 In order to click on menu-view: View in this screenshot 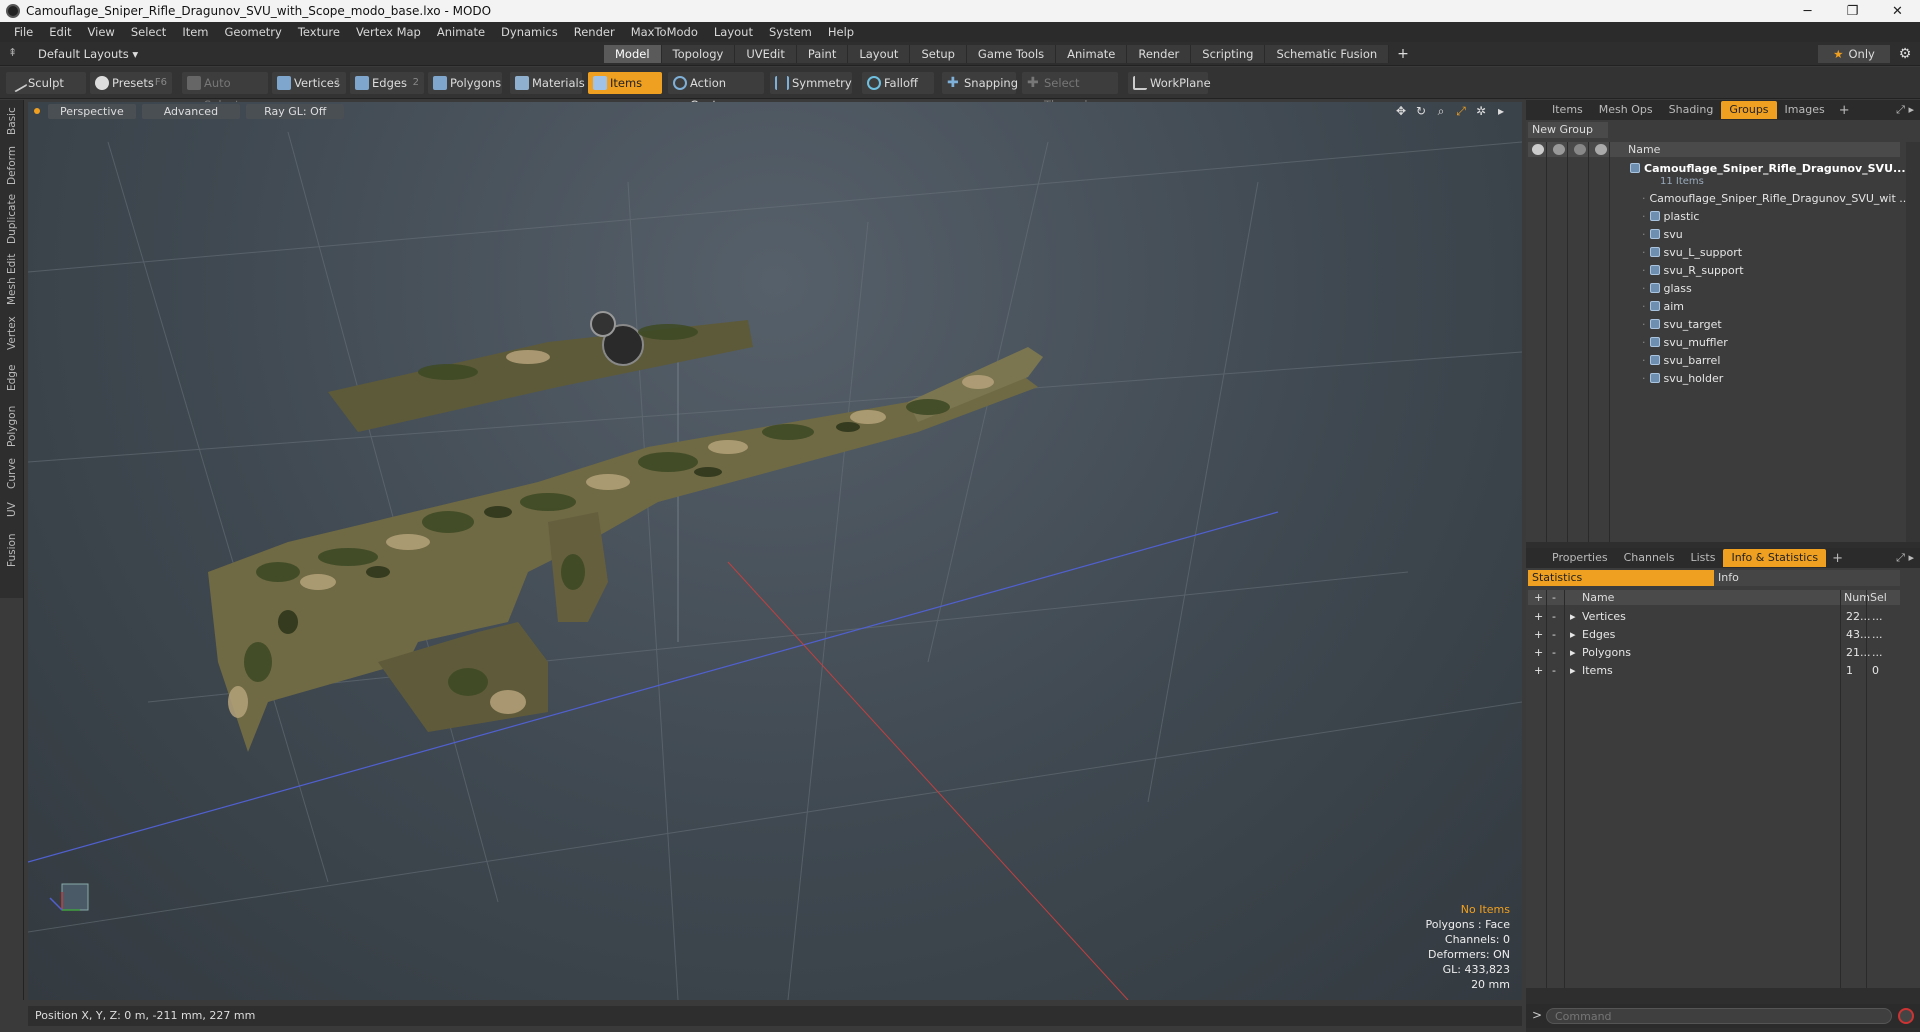, I will do `click(101, 32)`.